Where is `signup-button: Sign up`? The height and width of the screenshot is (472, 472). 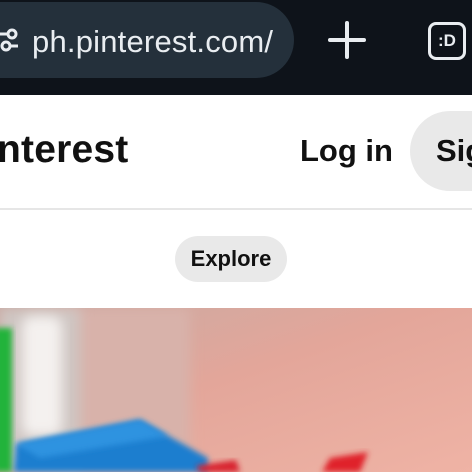
signup-button: Sign up is located at coordinates (441, 151).